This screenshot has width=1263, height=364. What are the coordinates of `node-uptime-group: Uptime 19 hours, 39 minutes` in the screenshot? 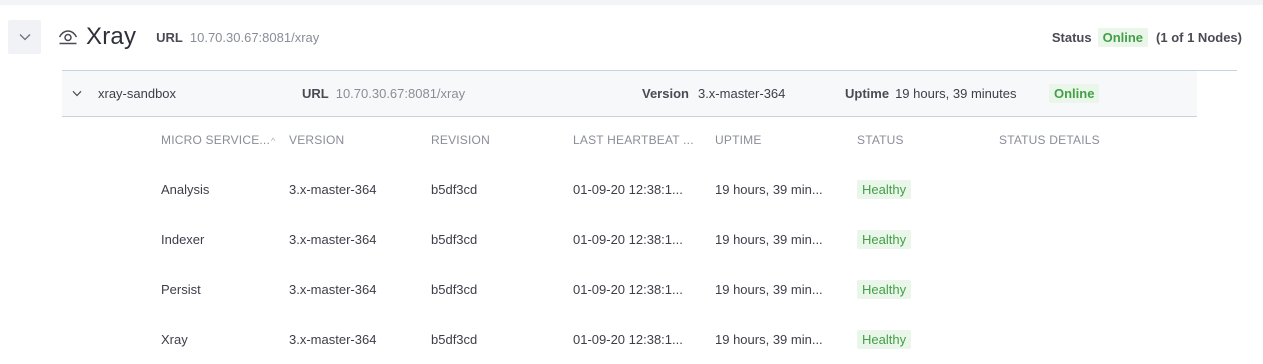 It's located at (930, 93).